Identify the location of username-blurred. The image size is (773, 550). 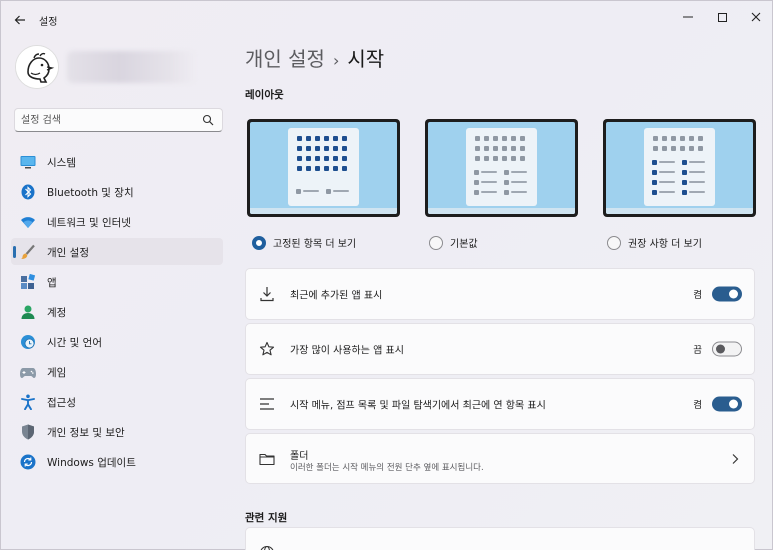
(132, 67).